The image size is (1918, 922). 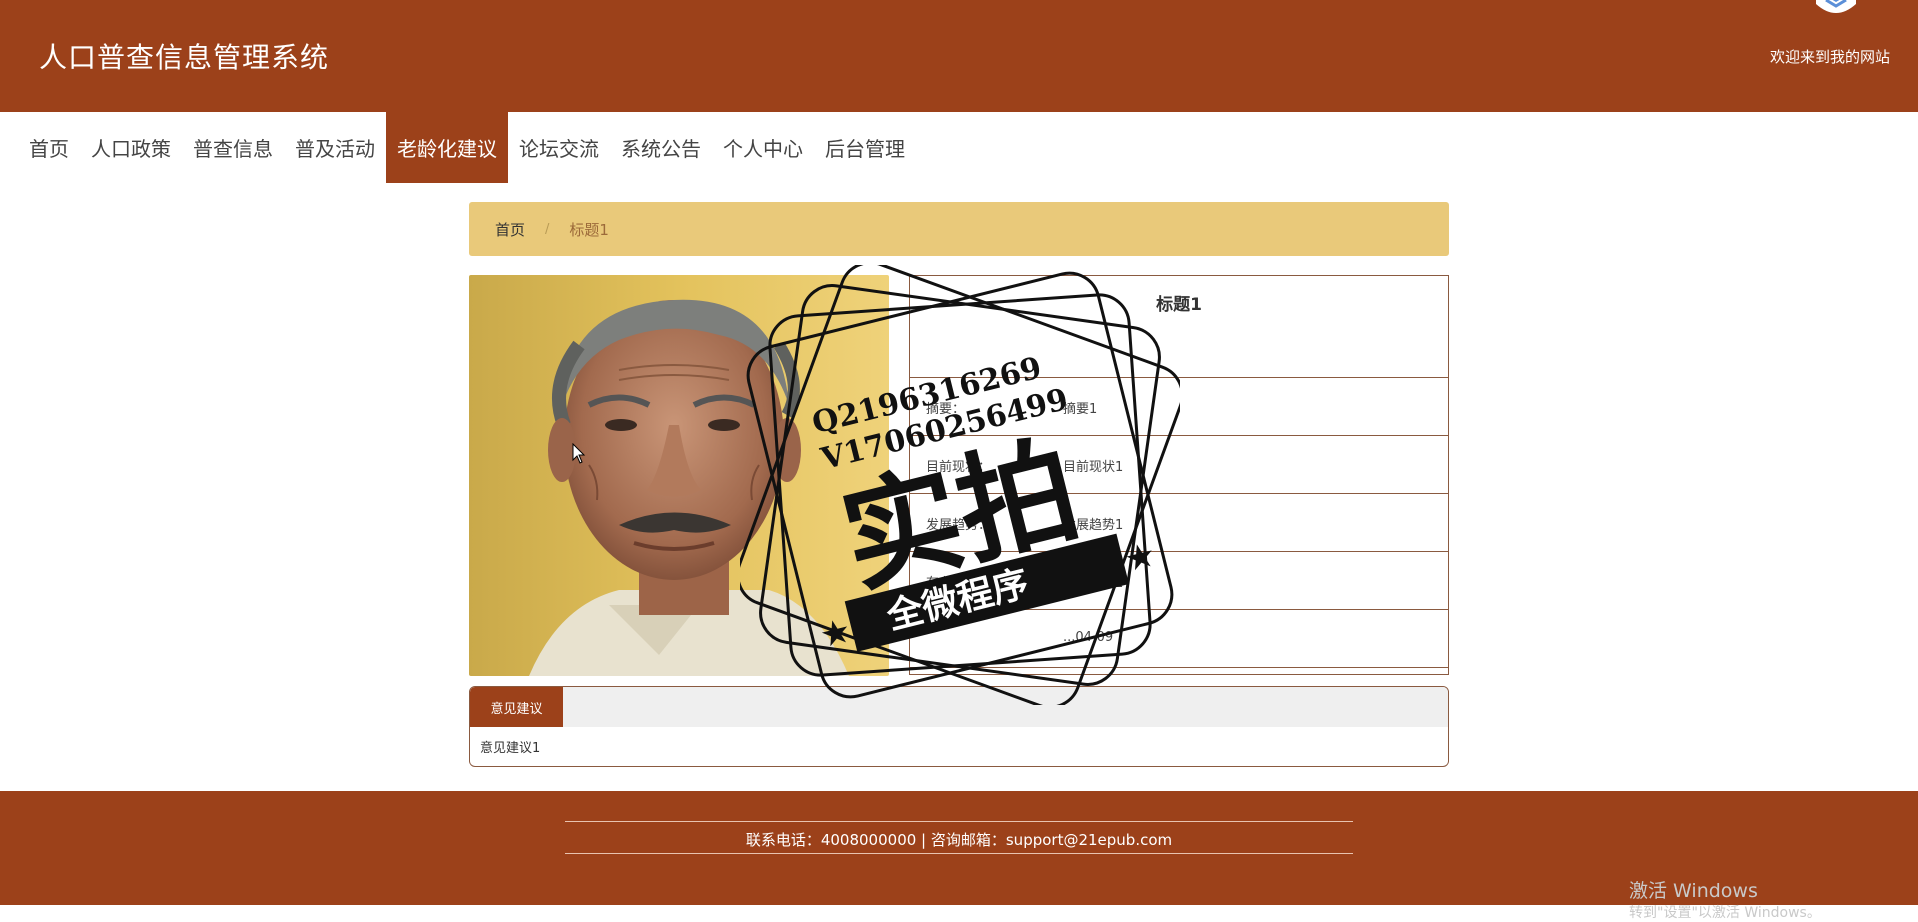 What do you see at coordinates (233, 147) in the screenshot?
I see `nav-item-census-info: 普查信息` at bounding box center [233, 147].